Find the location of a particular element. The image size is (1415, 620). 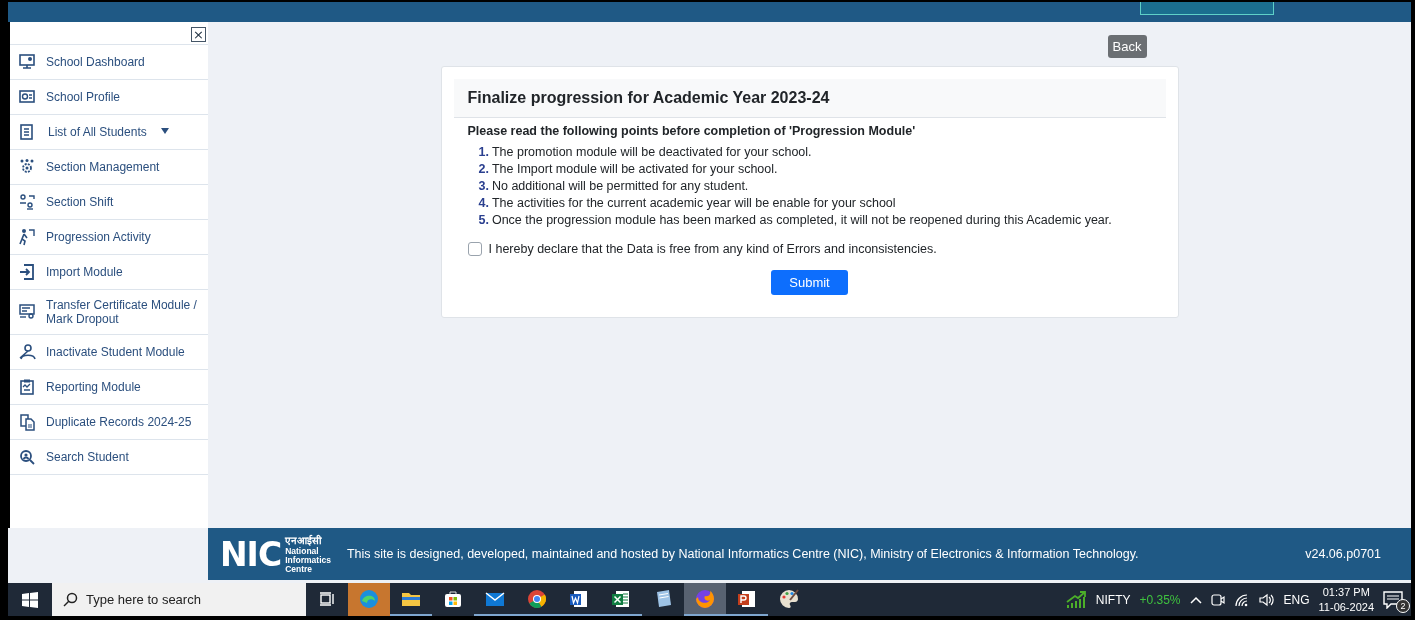

notification-count: 2 is located at coordinates (1403, 605).